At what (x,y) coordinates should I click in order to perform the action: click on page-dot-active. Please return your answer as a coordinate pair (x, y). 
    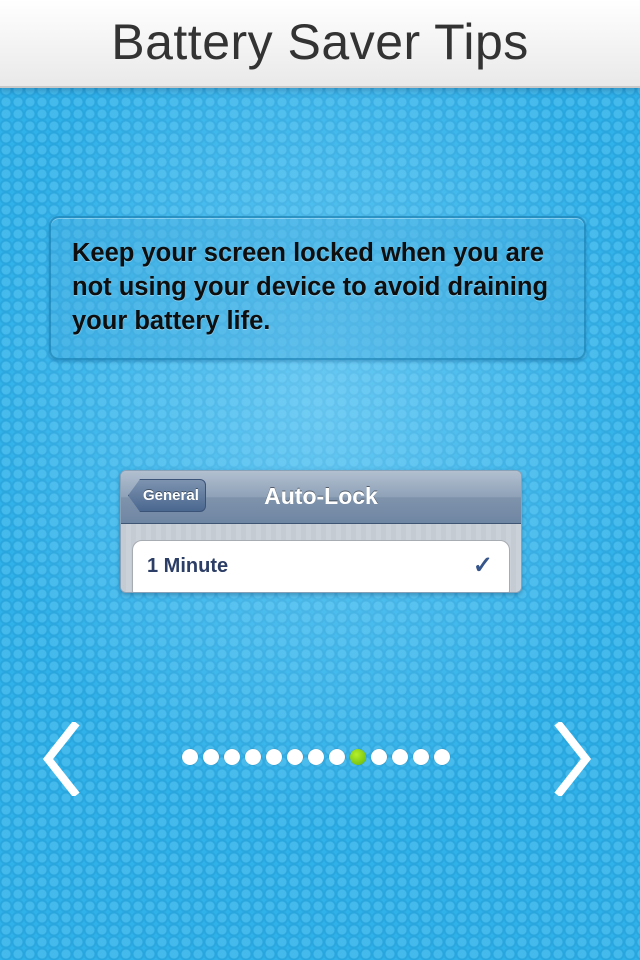
    Looking at the image, I should click on (358, 757).